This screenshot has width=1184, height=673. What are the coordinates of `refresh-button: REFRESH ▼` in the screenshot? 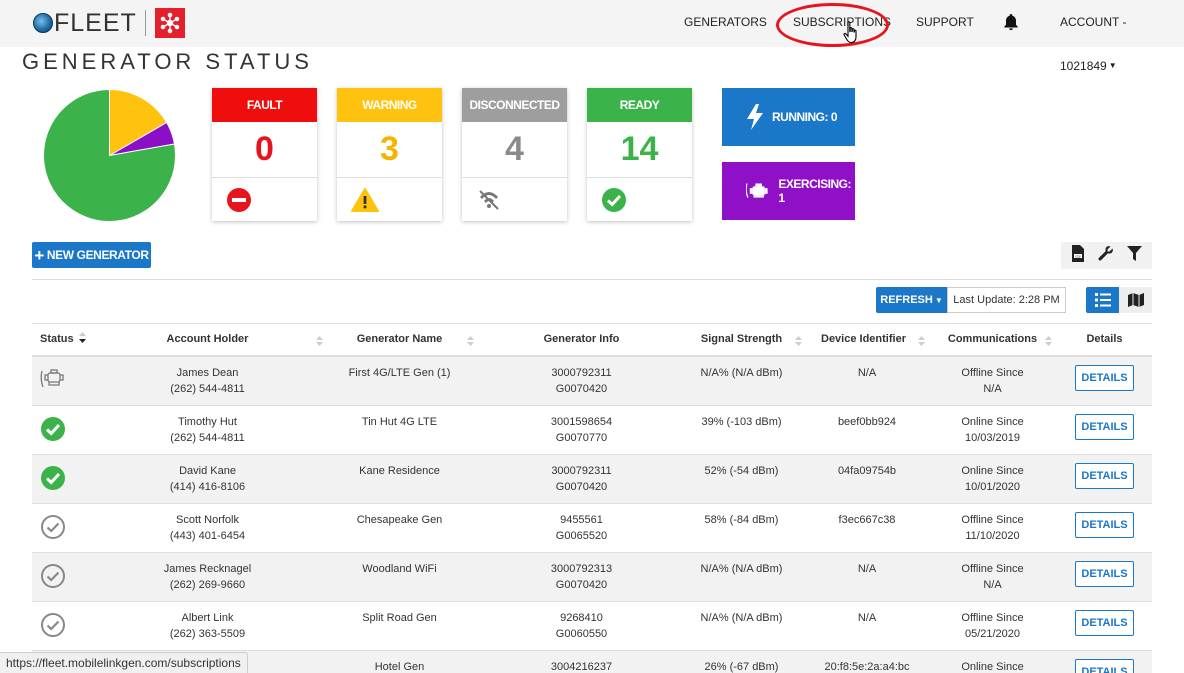 It's located at (911, 300).